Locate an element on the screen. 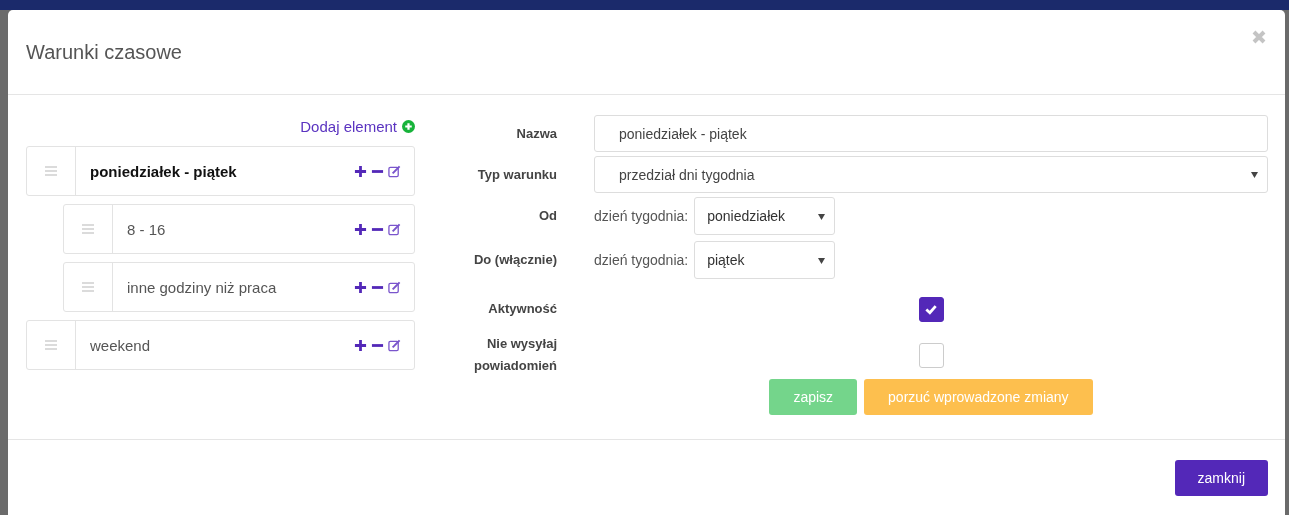  tree-item-label: inne godziny niż praca is located at coordinates (202, 287).